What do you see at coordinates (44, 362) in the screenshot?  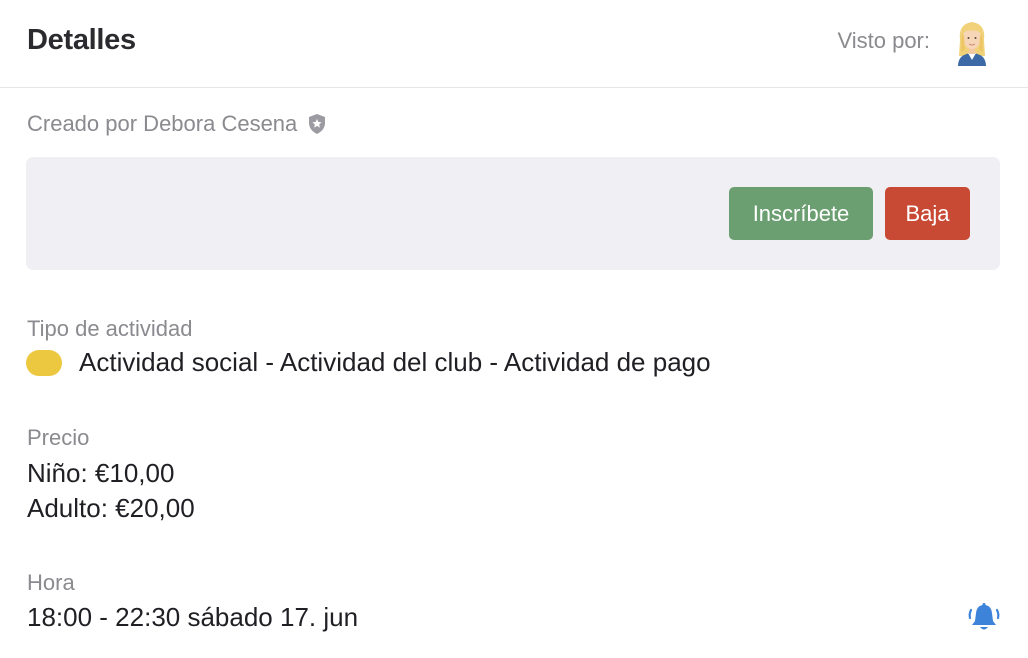 I see `activity-color-dot` at bounding box center [44, 362].